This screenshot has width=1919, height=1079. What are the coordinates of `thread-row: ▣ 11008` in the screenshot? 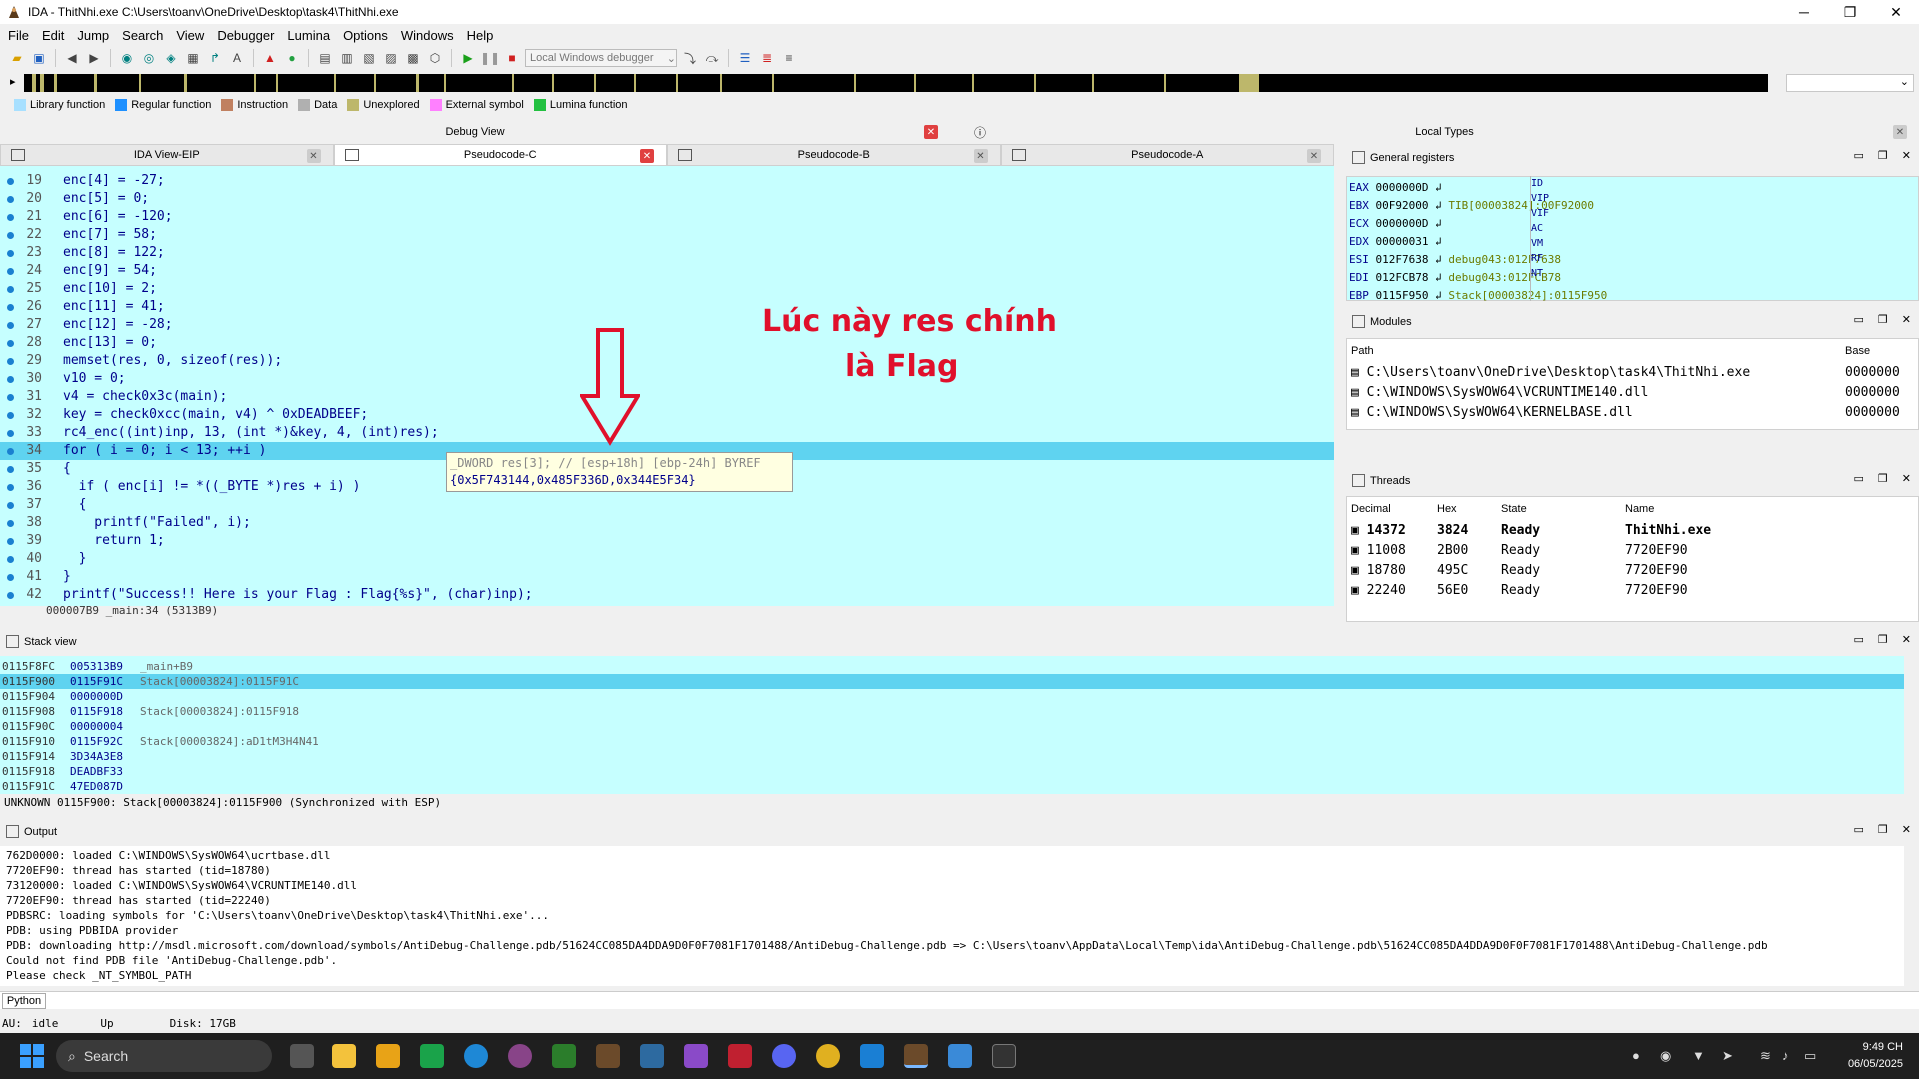 It's located at (1378, 551).